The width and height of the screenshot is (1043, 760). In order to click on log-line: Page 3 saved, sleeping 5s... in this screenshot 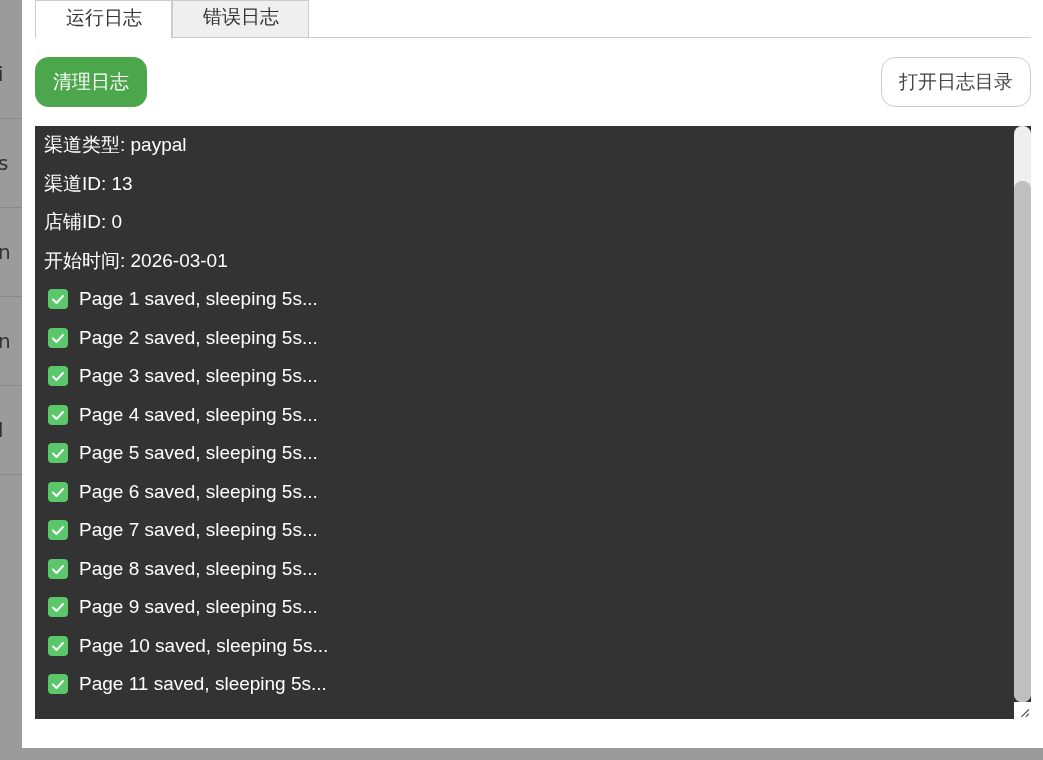, I will do `click(198, 376)`.